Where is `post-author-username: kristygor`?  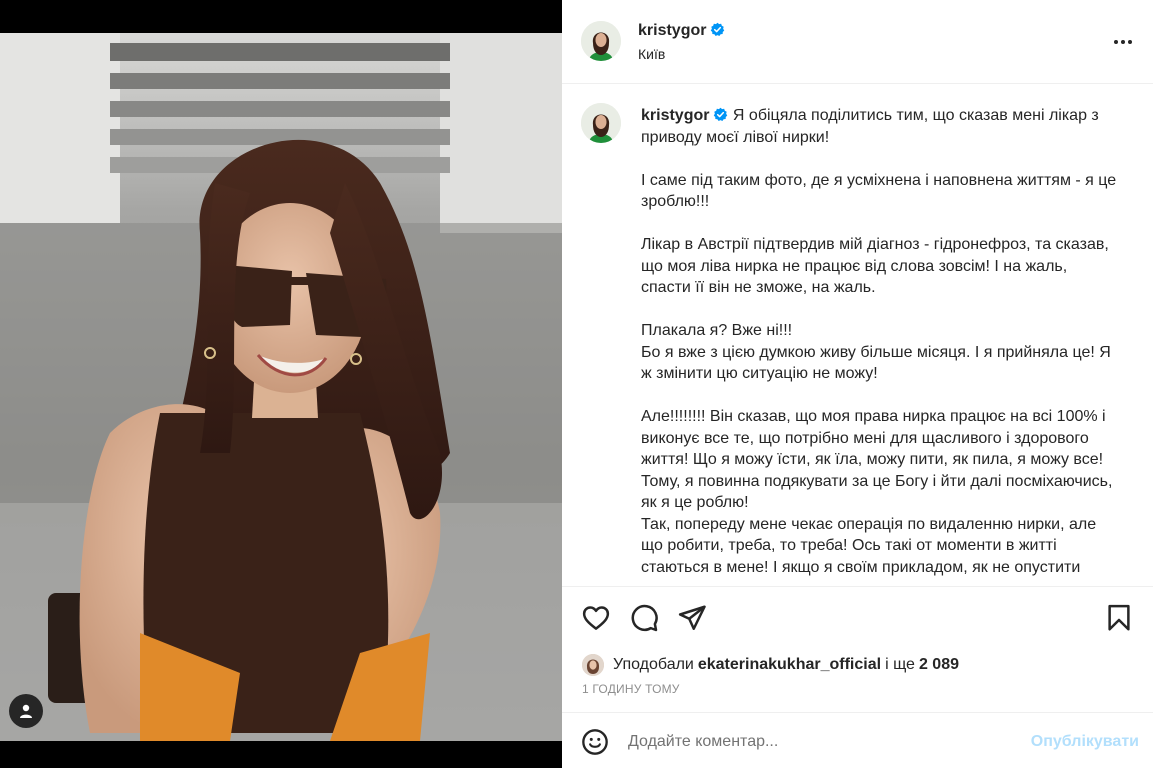
post-author-username: kristygor is located at coordinates (681, 31).